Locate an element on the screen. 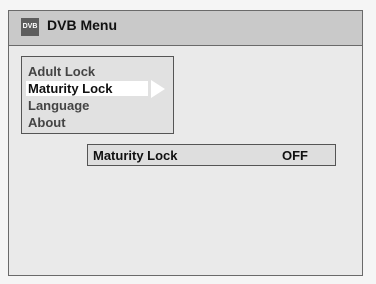 Image resolution: width=376 pixels, height=284 pixels. menu-item-maturity-lock: Maturity Lock is located at coordinates (87, 88).